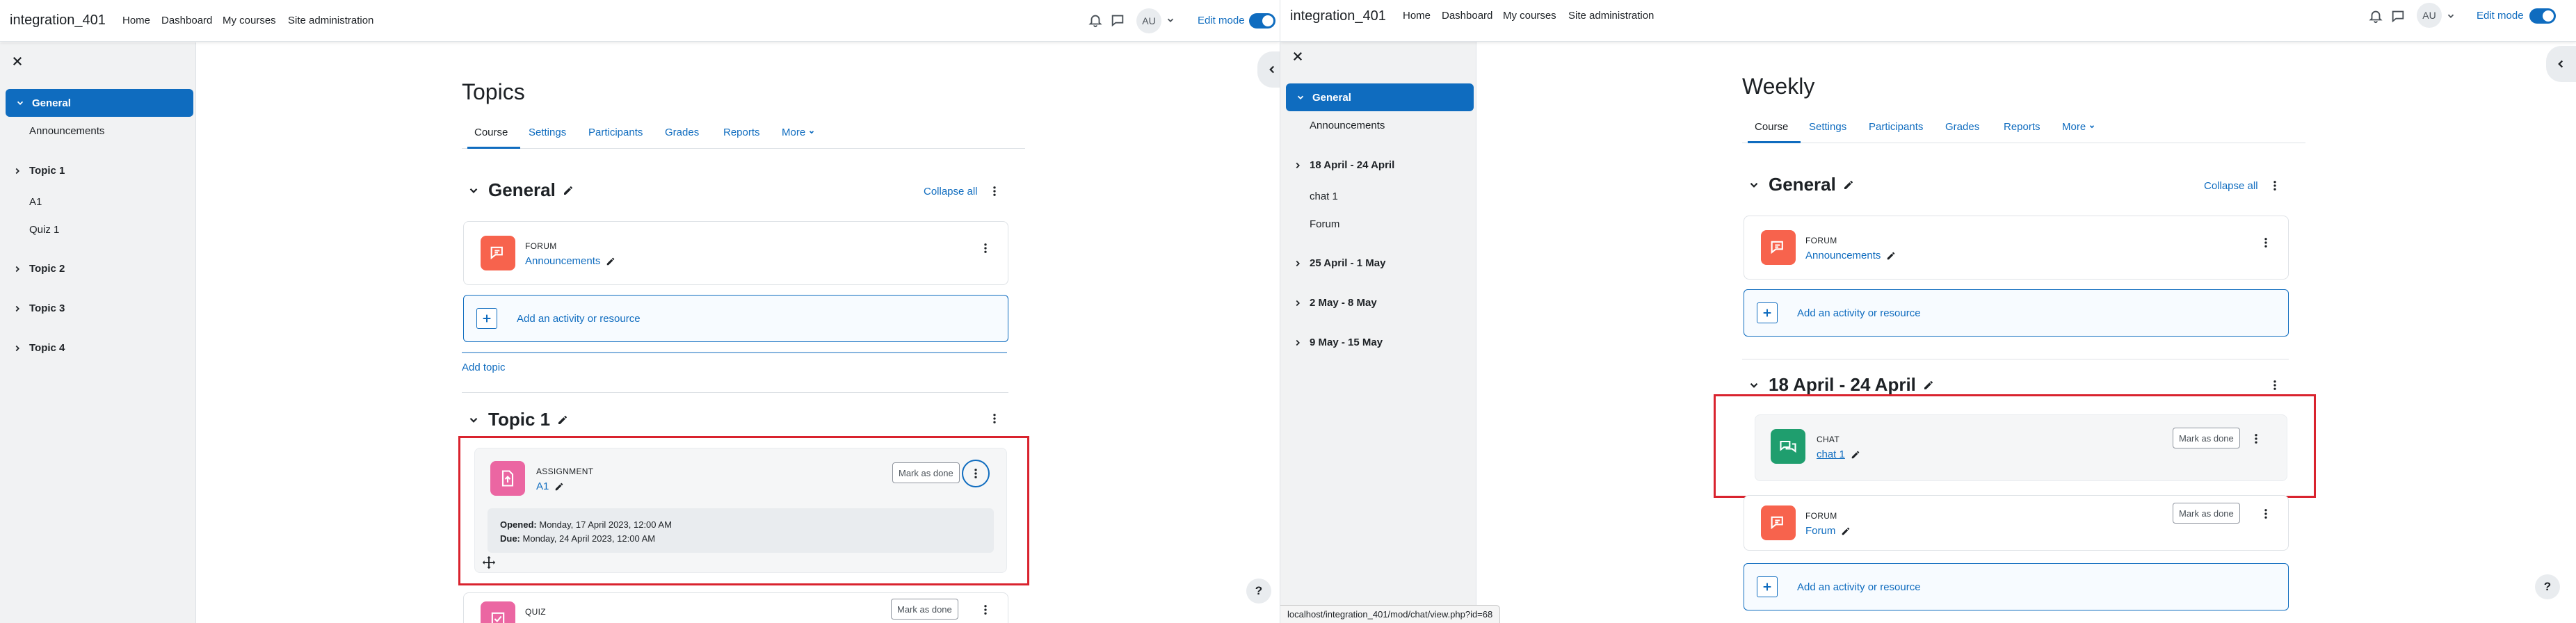  What do you see at coordinates (1324, 224) in the screenshot?
I see `course-index-activity: Forum` at bounding box center [1324, 224].